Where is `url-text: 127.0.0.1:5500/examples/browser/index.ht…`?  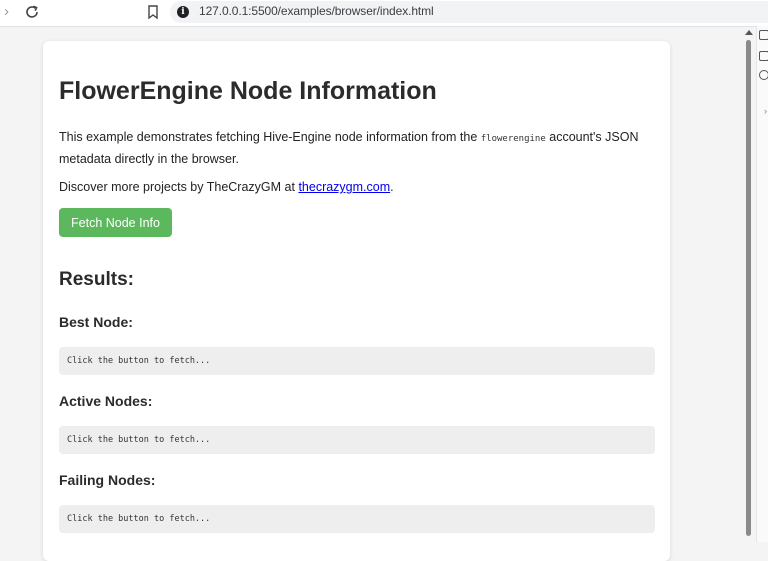
url-text: 127.0.0.1:5500/examples/browser/index.ht… is located at coordinates (316, 11).